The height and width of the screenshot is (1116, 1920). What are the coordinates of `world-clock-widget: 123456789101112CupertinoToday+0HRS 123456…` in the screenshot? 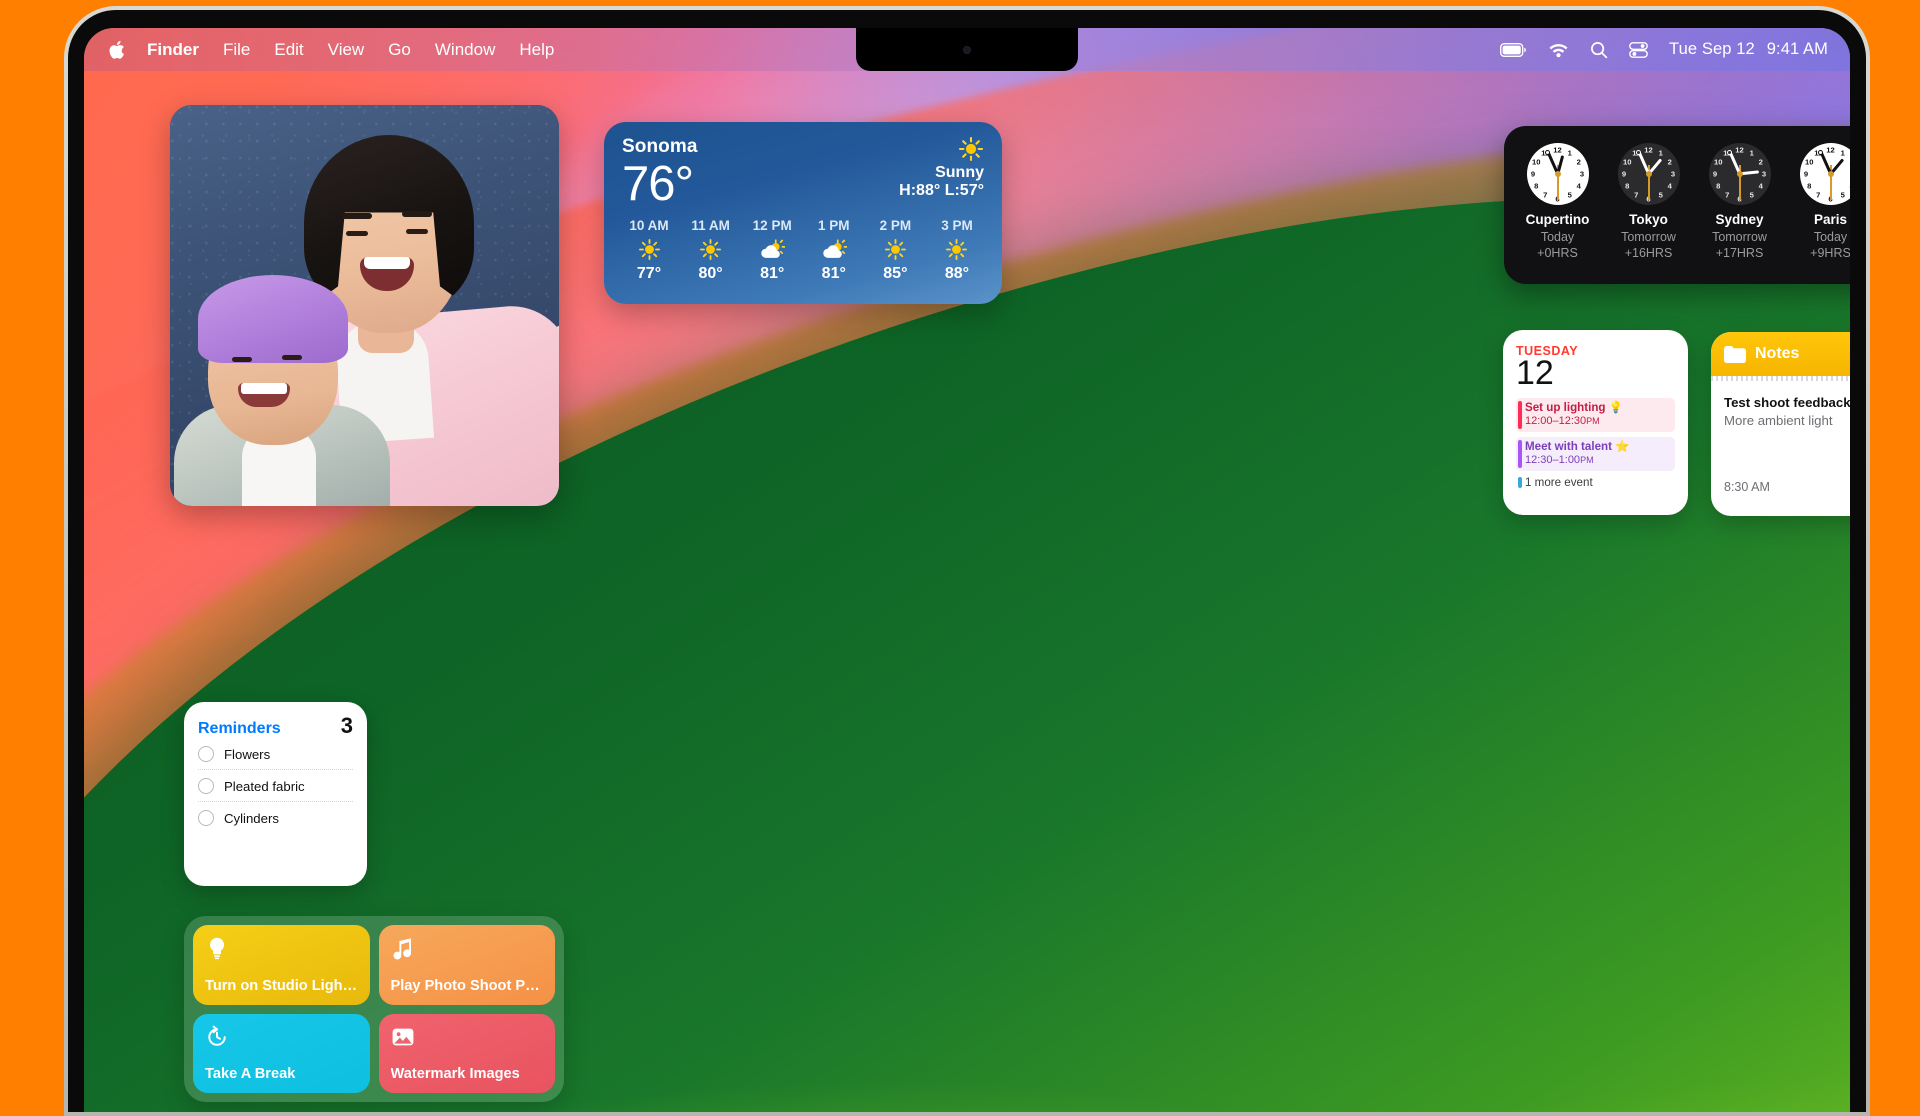 It's located at (1677, 205).